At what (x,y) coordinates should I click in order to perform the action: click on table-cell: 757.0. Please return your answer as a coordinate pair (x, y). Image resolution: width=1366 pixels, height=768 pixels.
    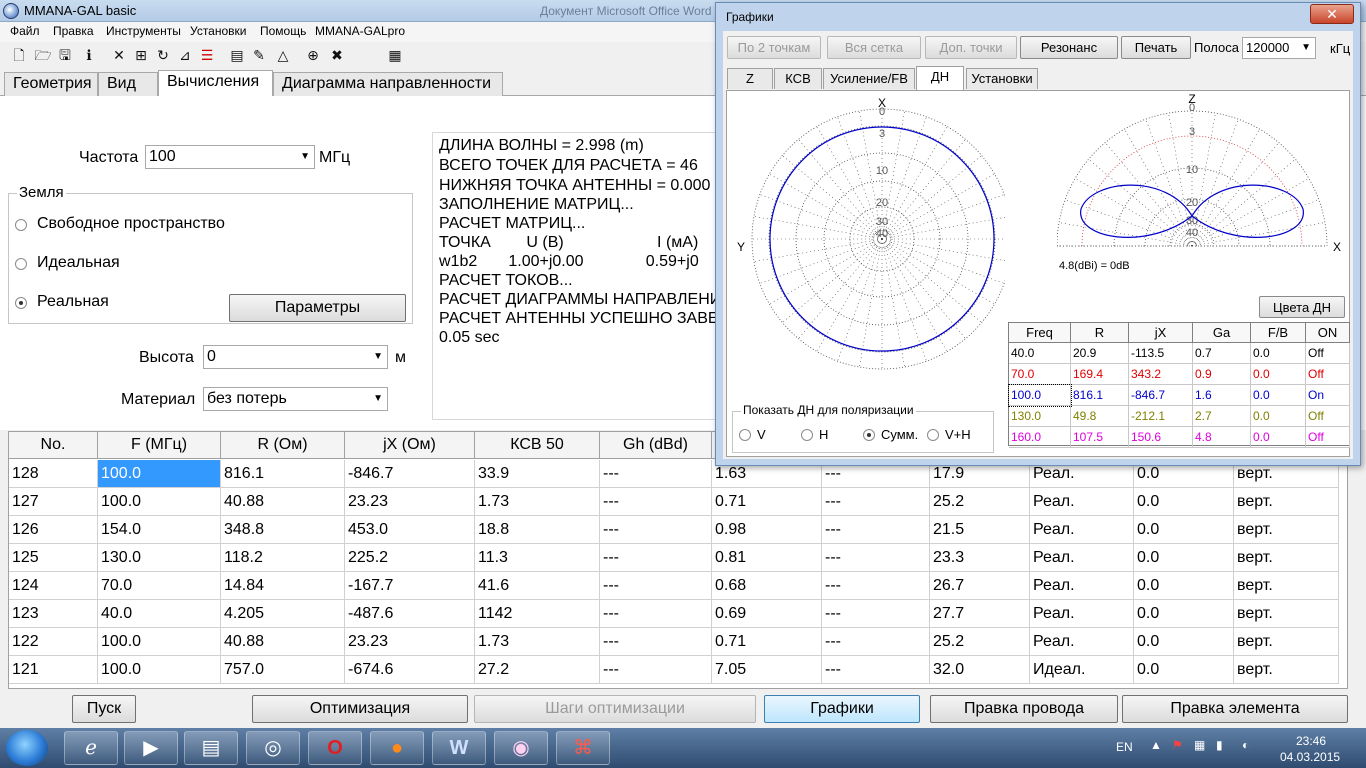
    Looking at the image, I should click on (283, 670).